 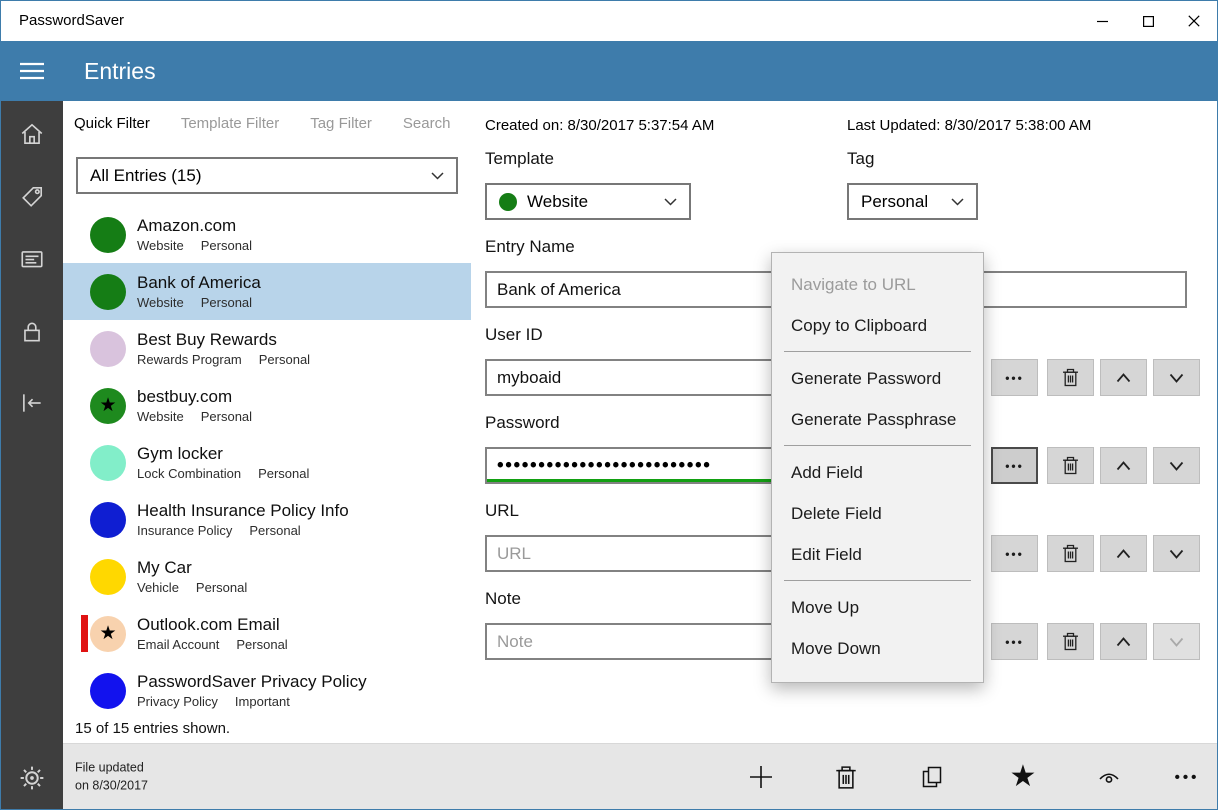 What do you see at coordinates (895, 201) in the screenshot?
I see `tag-value: Personal` at bounding box center [895, 201].